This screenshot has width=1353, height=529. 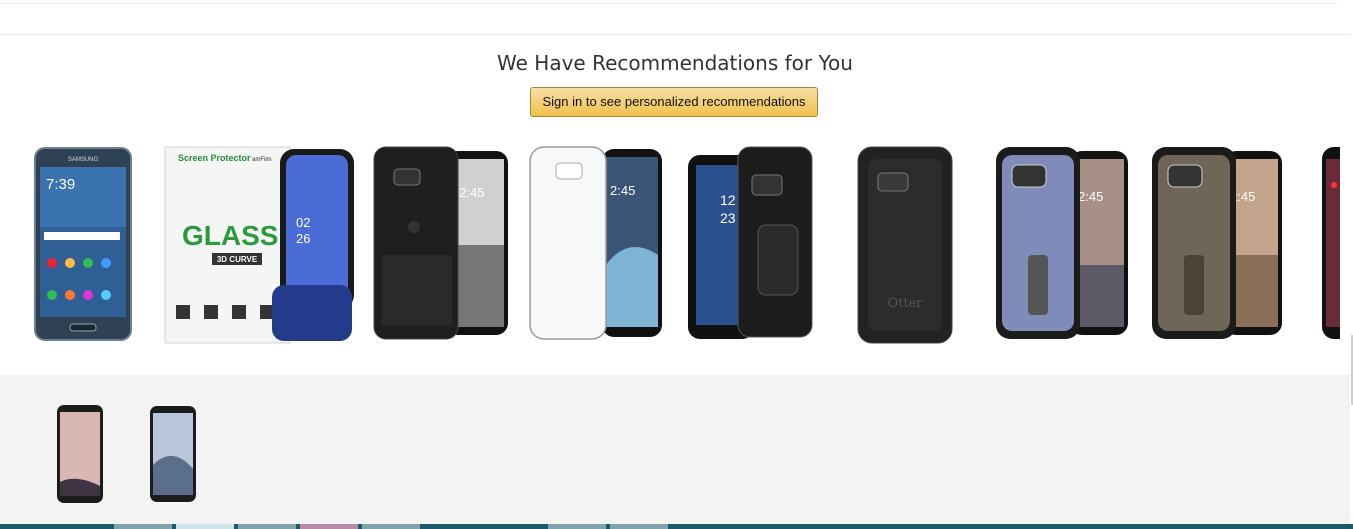 I want to click on carousel-item-partial, so click(x=1330, y=247).